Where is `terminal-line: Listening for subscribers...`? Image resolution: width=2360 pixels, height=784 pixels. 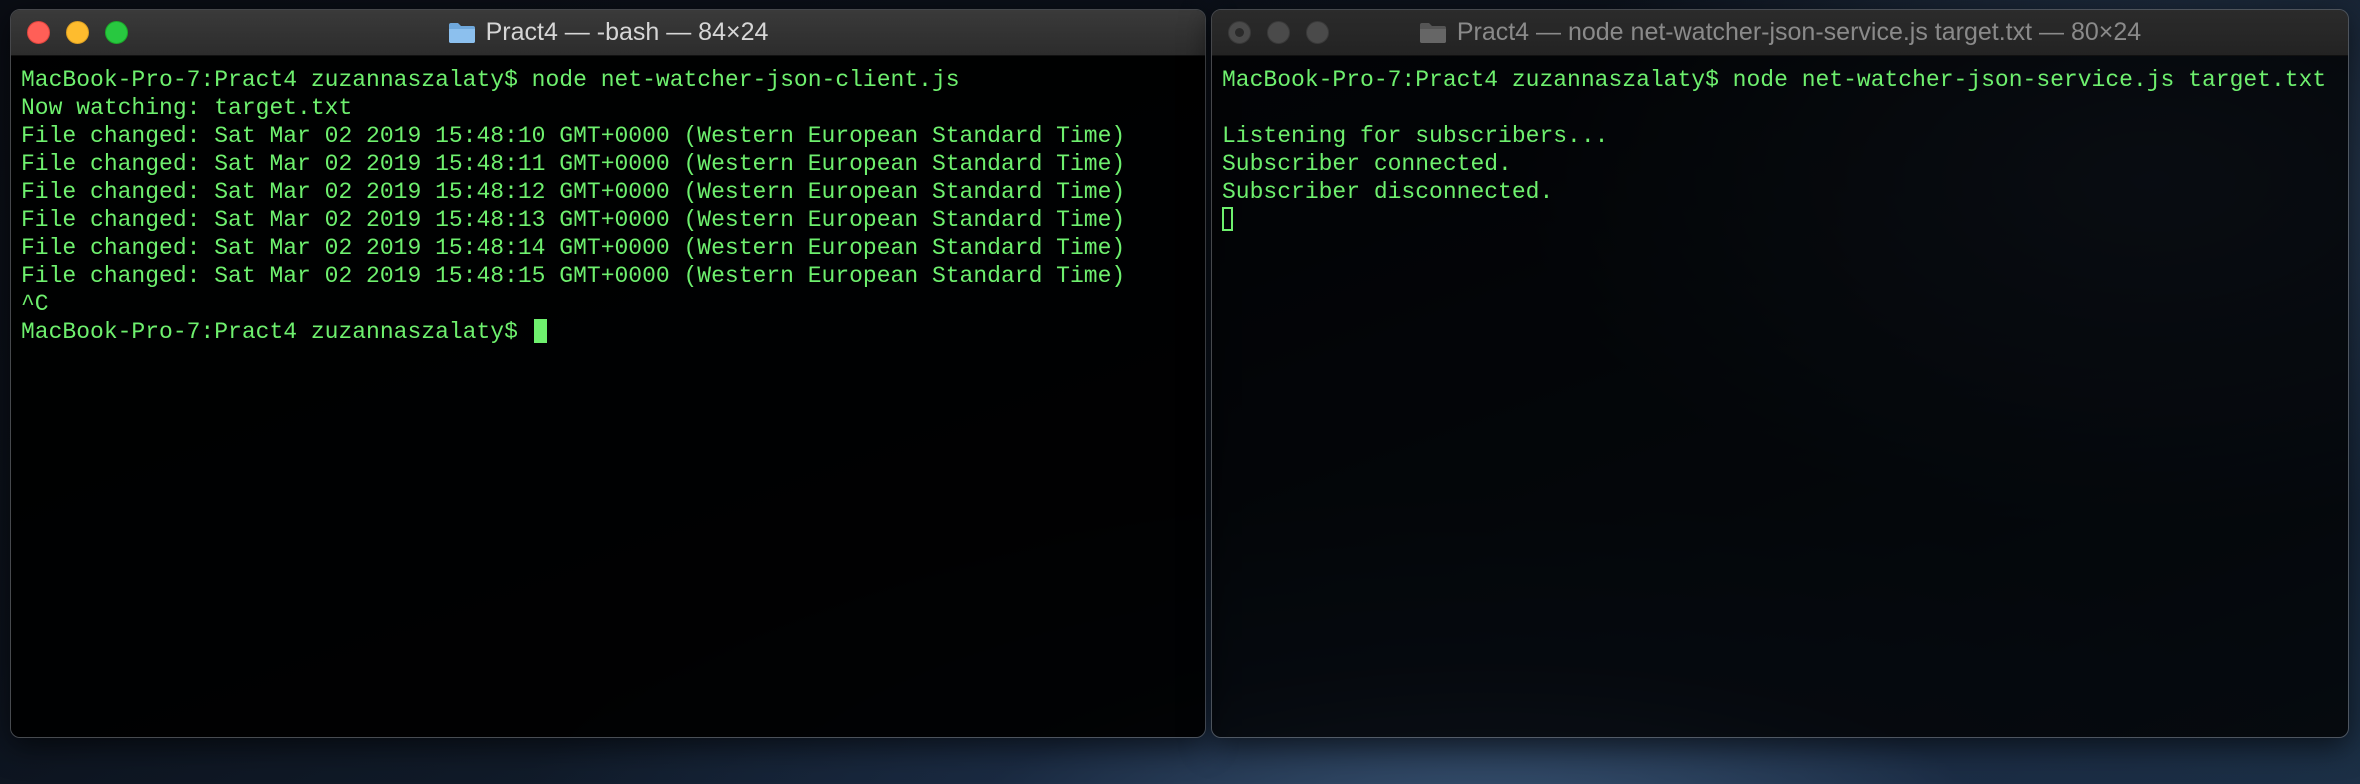
terminal-line: Listening for subscribers... is located at coordinates (1415, 136).